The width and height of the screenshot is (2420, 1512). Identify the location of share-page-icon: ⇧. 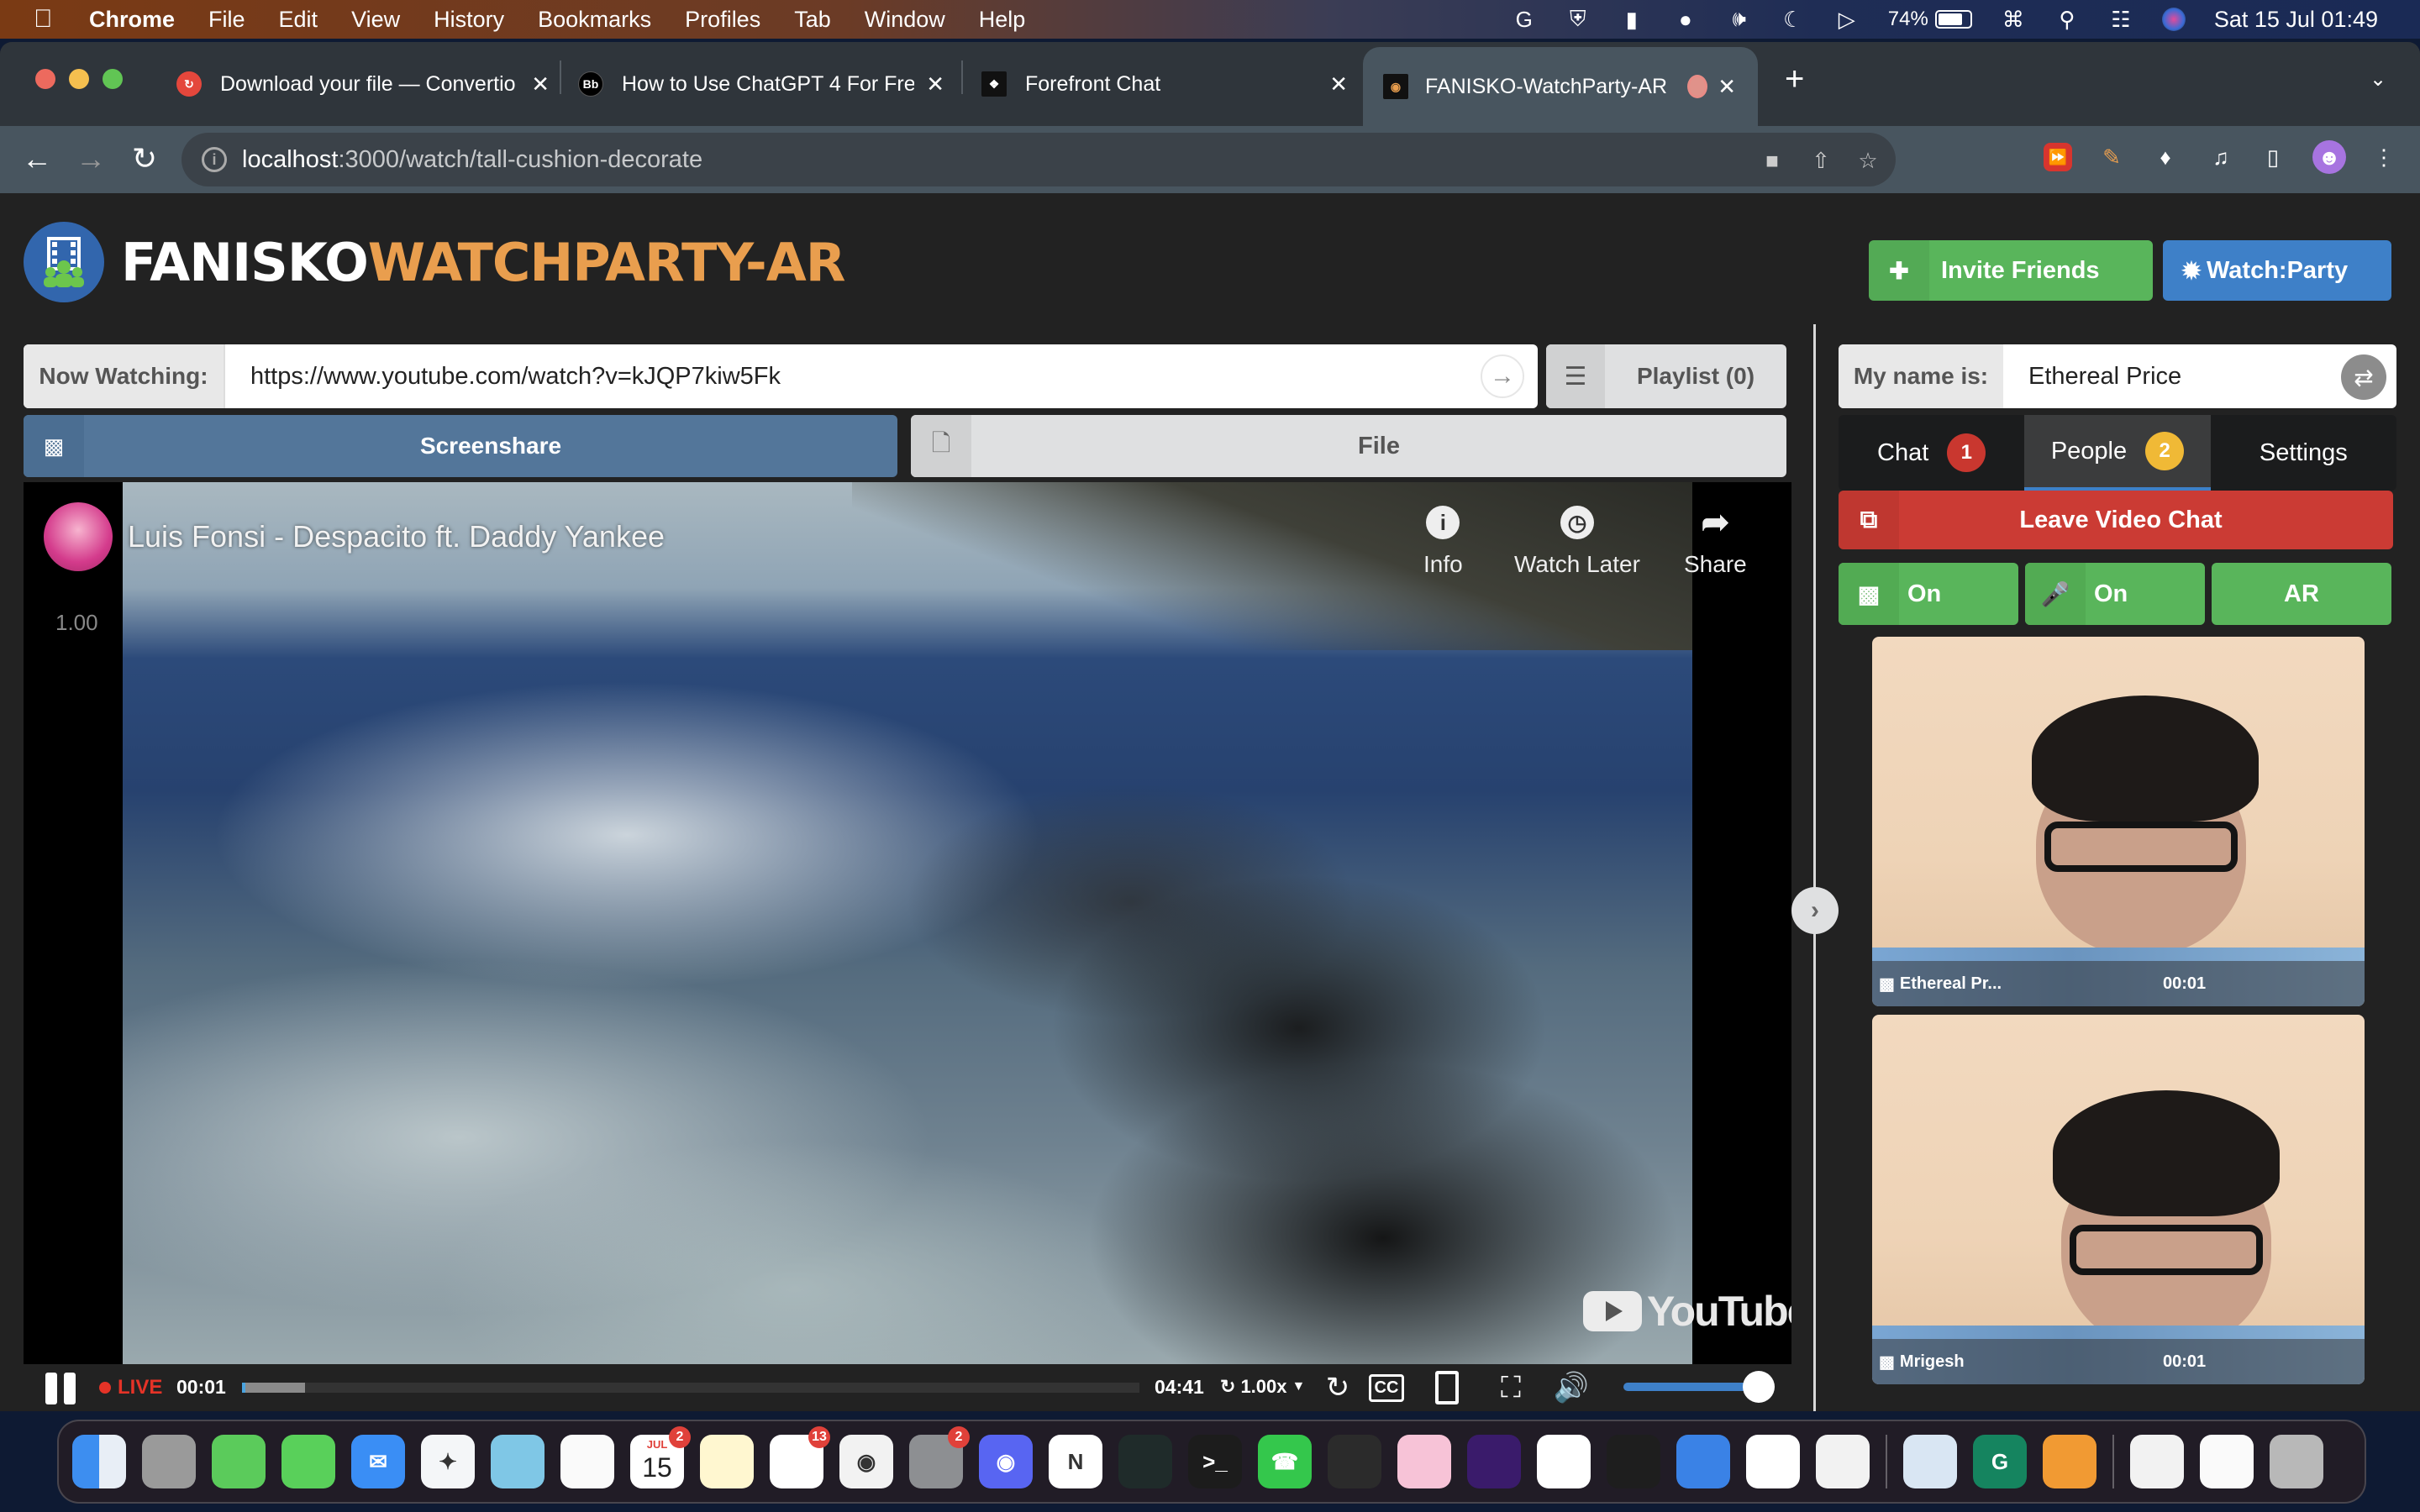
(1820, 160).